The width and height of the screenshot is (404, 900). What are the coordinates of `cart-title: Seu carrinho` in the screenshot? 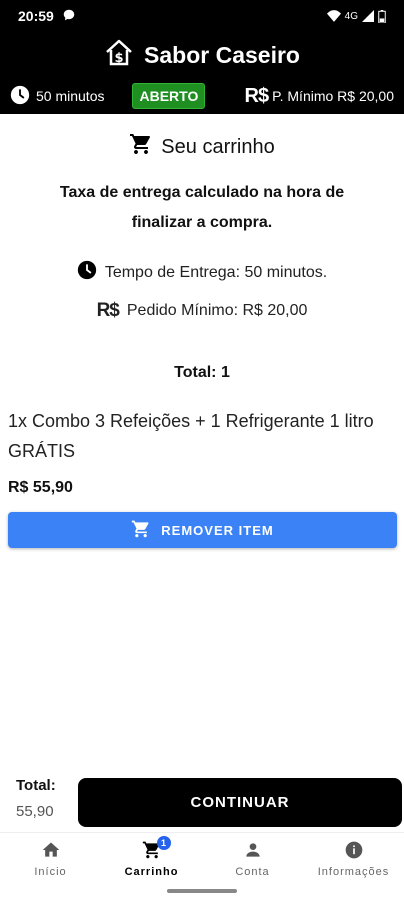 It's located at (202, 147).